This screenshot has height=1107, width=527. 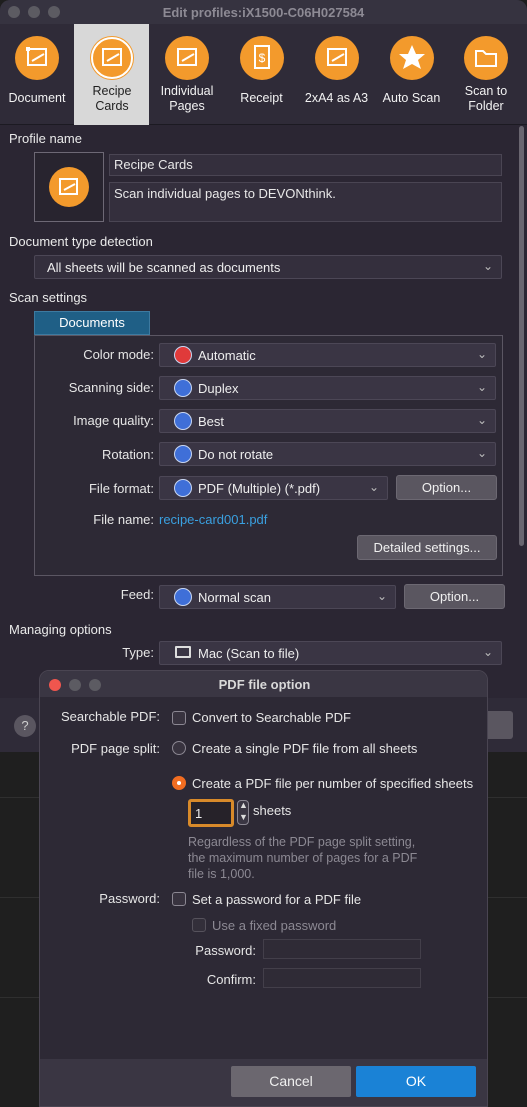 What do you see at coordinates (305, 202) in the screenshot?
I see `profile-description-input: Scan individual pages to DEVONthink.` at bounding box center [305, 202].